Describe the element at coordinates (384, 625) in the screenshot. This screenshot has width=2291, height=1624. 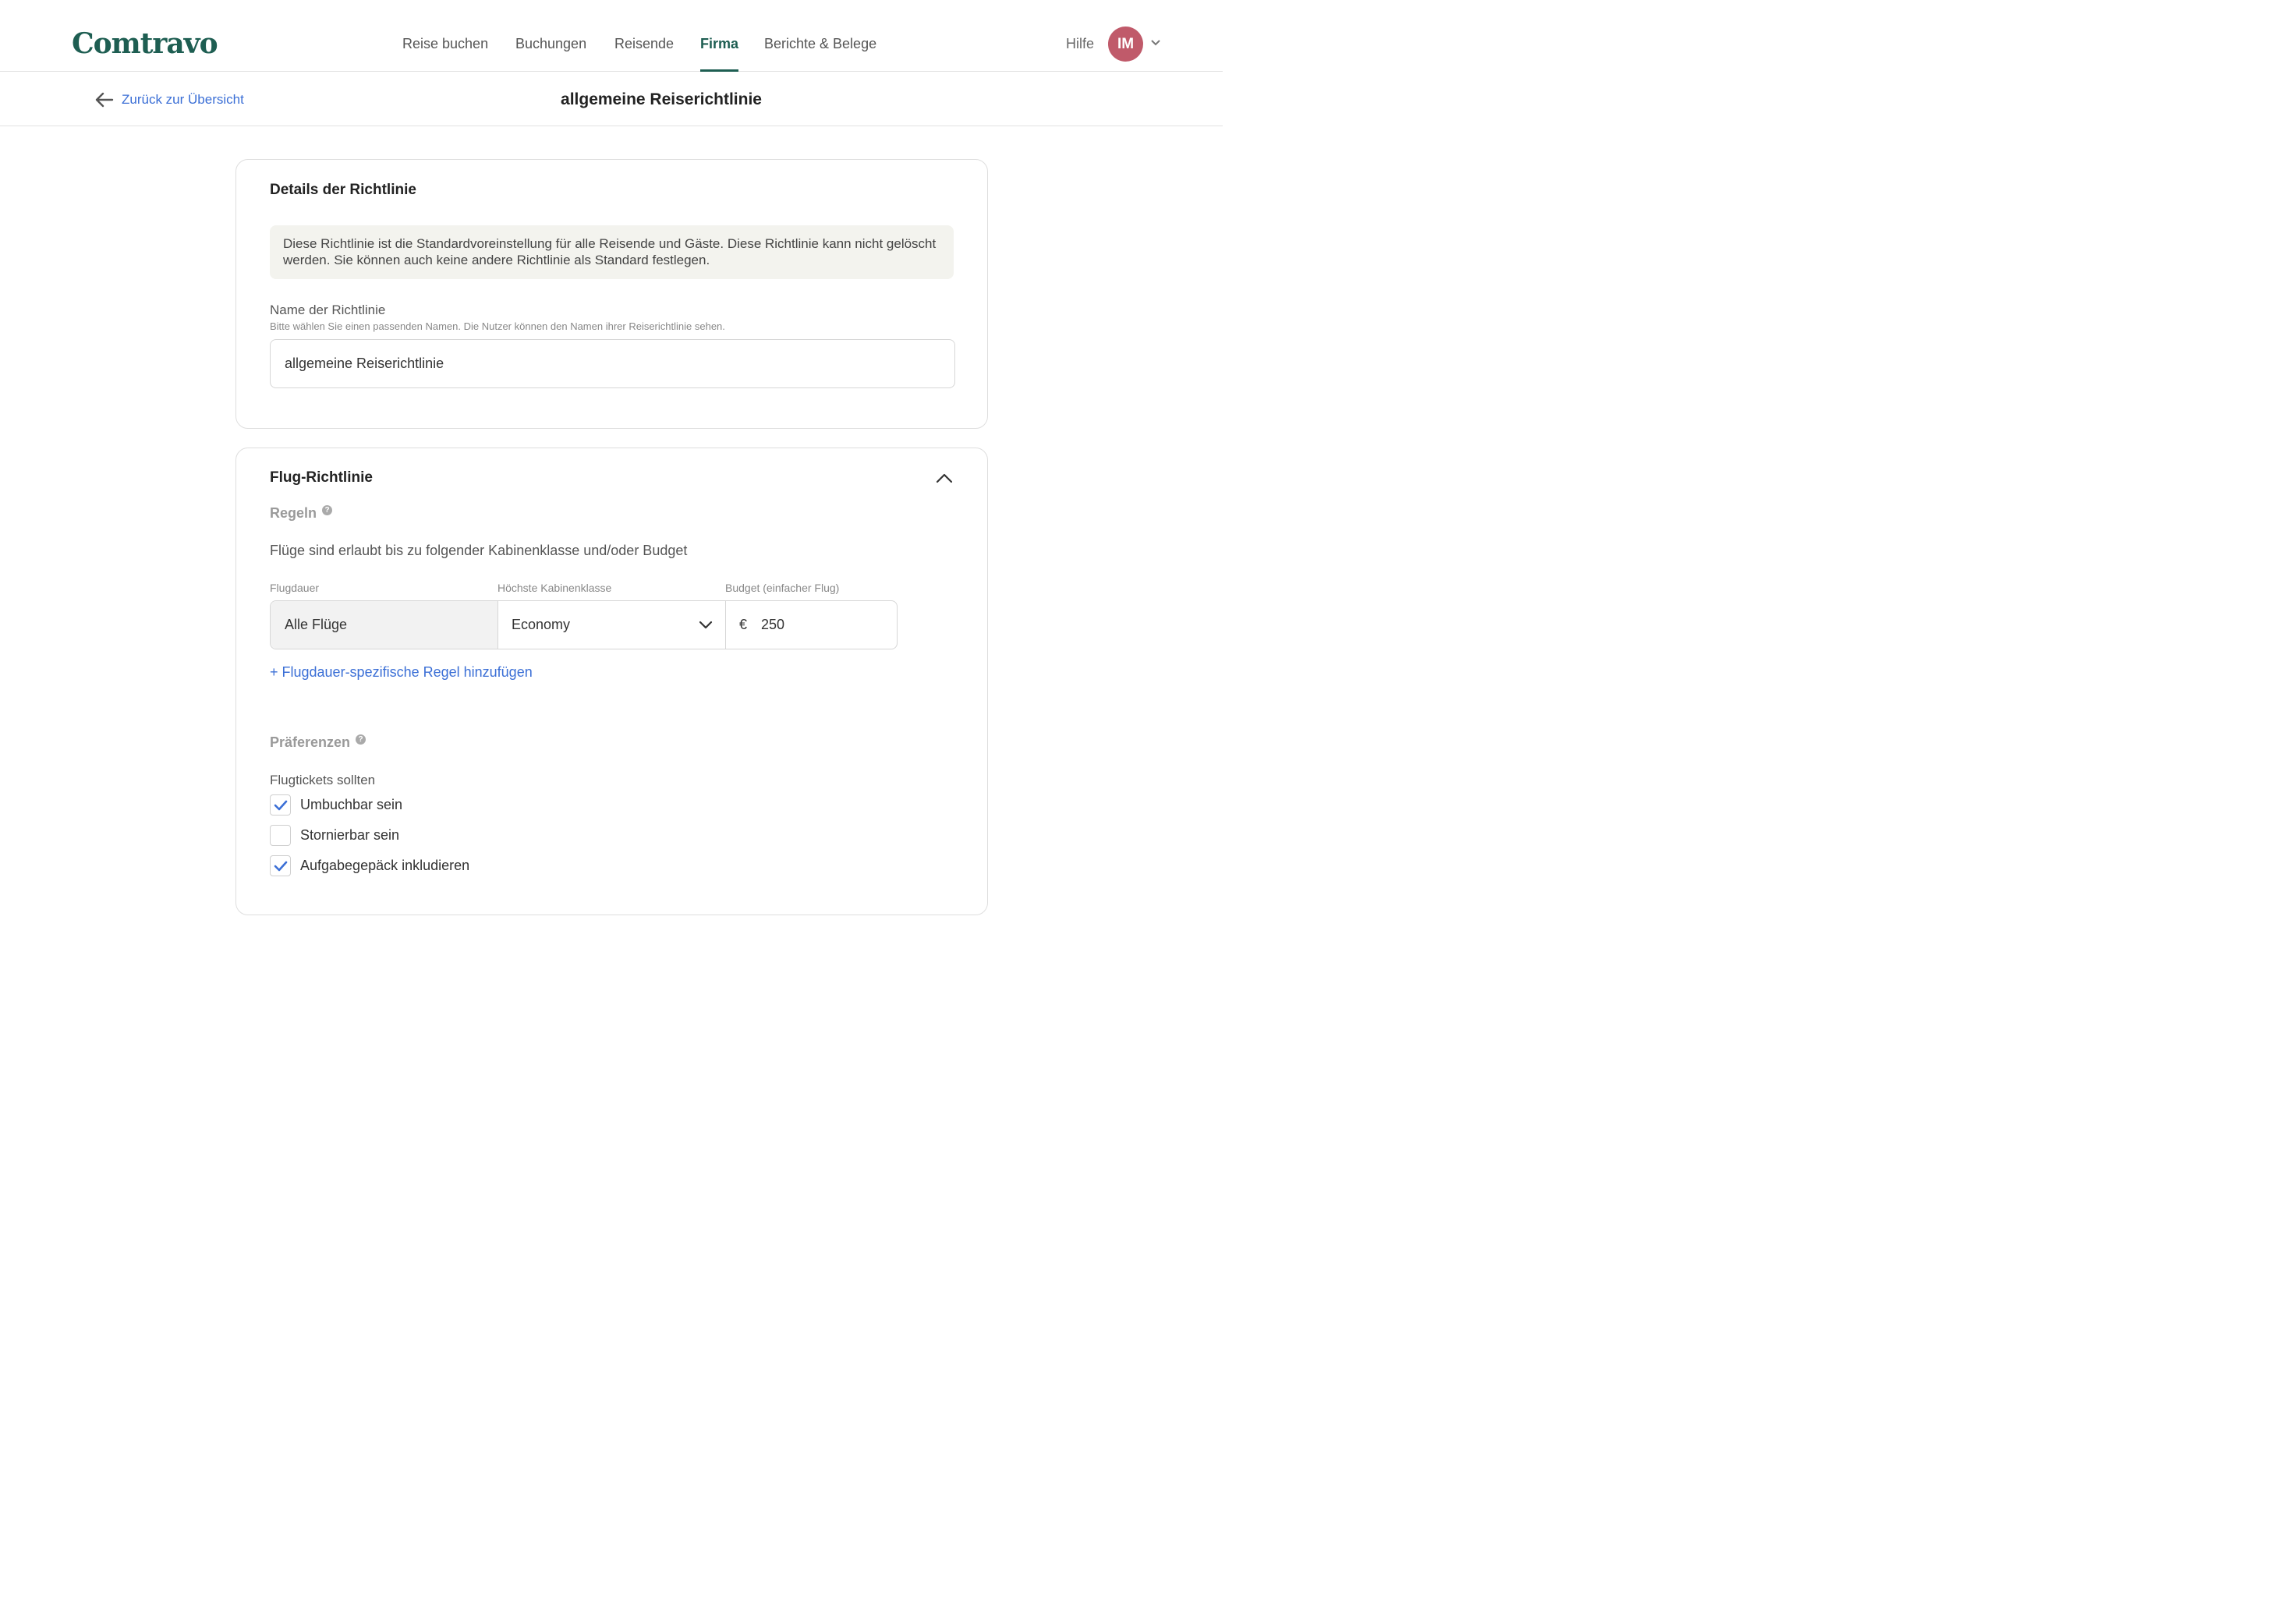
I see `flight-duration-field: Alle Flüge` at that location.